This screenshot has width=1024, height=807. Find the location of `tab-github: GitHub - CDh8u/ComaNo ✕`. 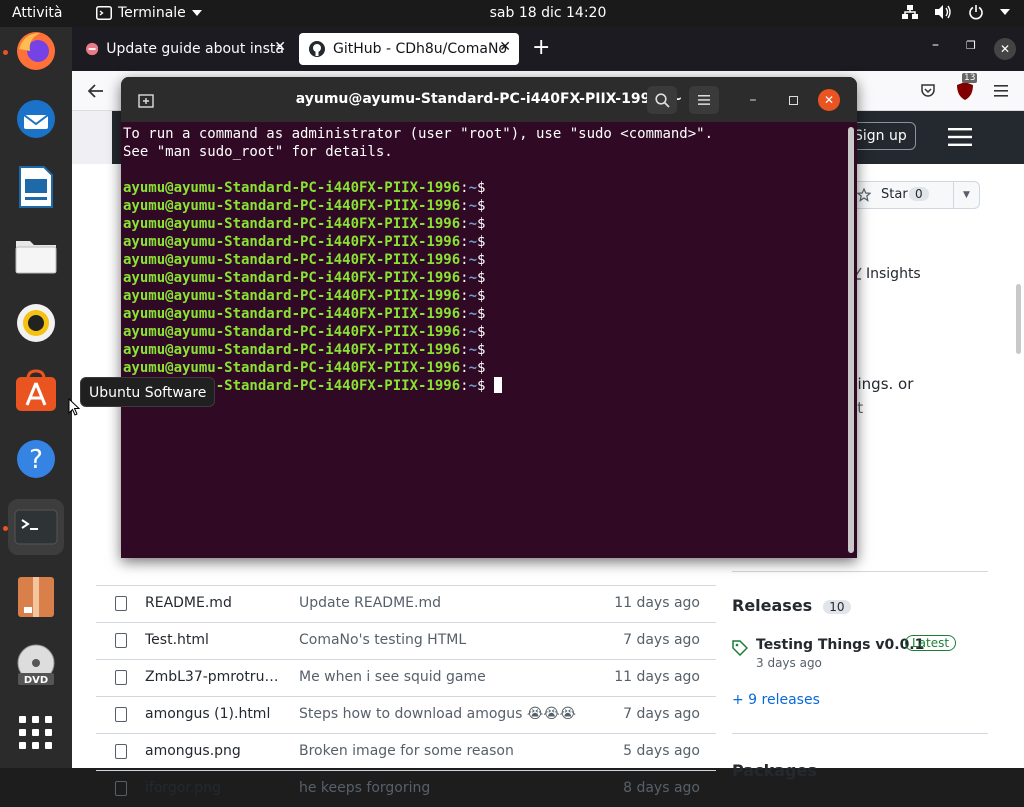

tab-github: GitHub - CDh8u/ComaNo ✕ is located at coordinates (409, 49).